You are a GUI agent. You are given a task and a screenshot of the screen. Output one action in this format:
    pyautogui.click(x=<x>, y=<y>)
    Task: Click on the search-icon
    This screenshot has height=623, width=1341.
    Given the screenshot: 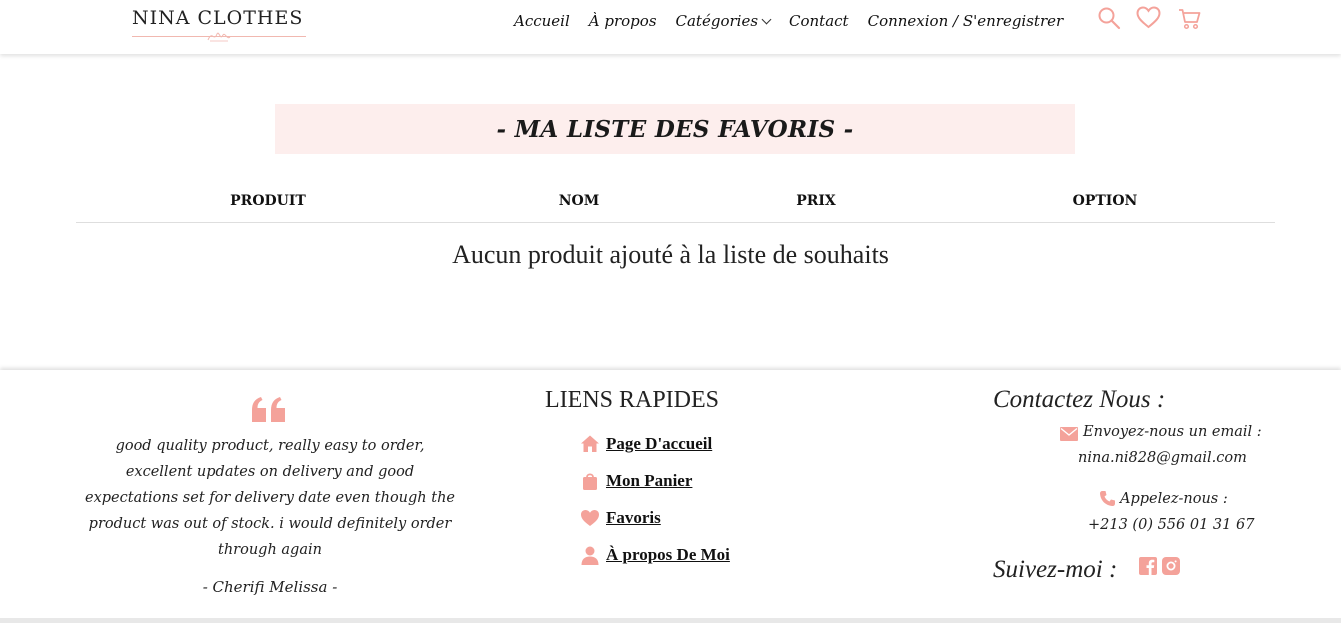 What is the action you would take?
    pyautogui.click(x=1109, y=18)
    